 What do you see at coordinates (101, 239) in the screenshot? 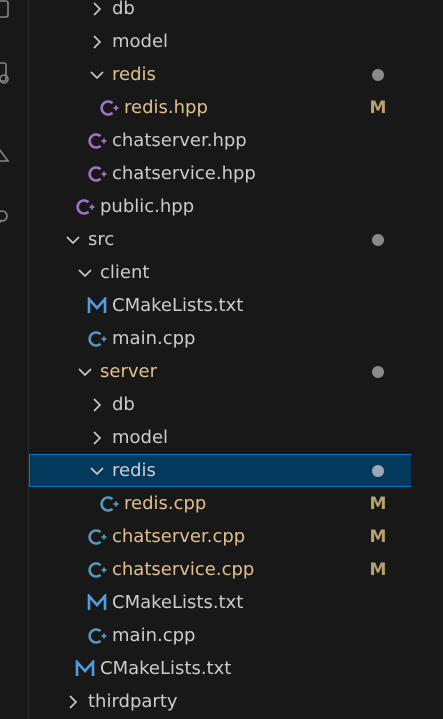
I see `tree-item-label: src` at bounding box center [101, 239].